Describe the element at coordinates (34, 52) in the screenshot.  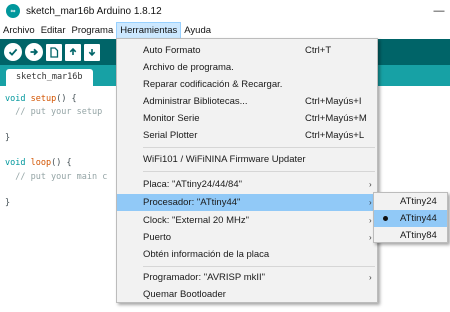
I see `upload-icon` at that location.